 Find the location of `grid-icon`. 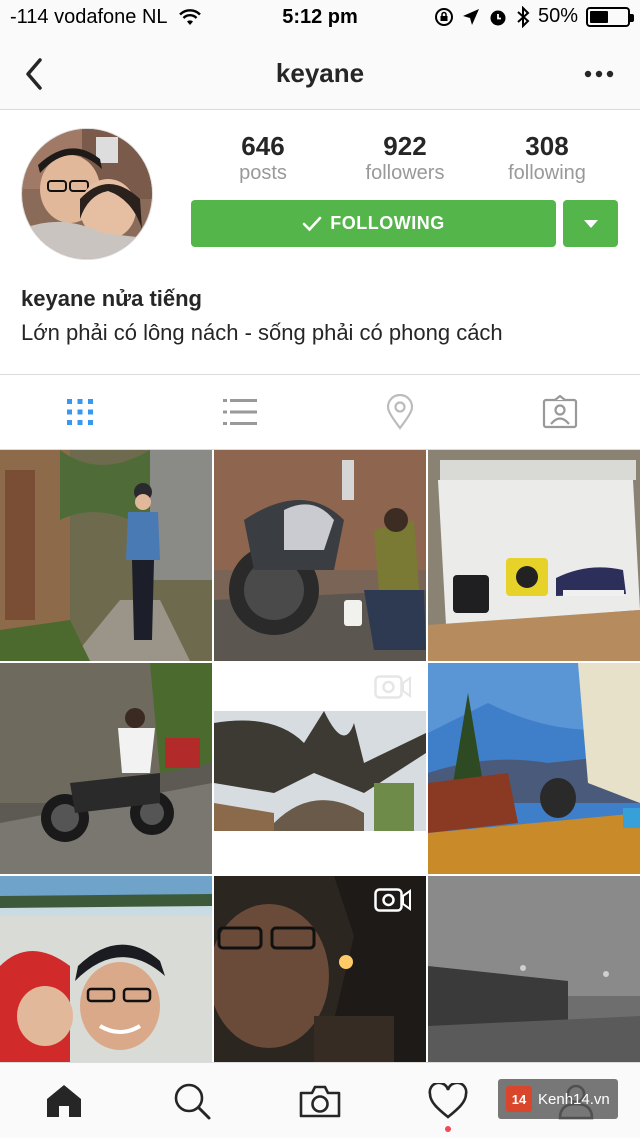

grid-icon is located at coordinates (80, 412).